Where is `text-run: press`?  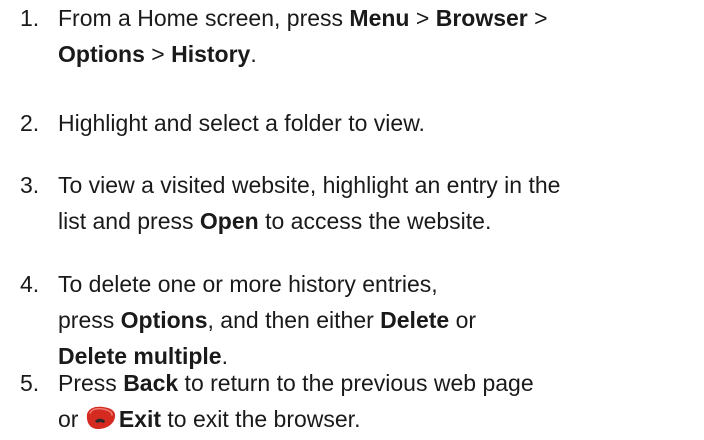 text-run: press is located at coordinates (89, 320).